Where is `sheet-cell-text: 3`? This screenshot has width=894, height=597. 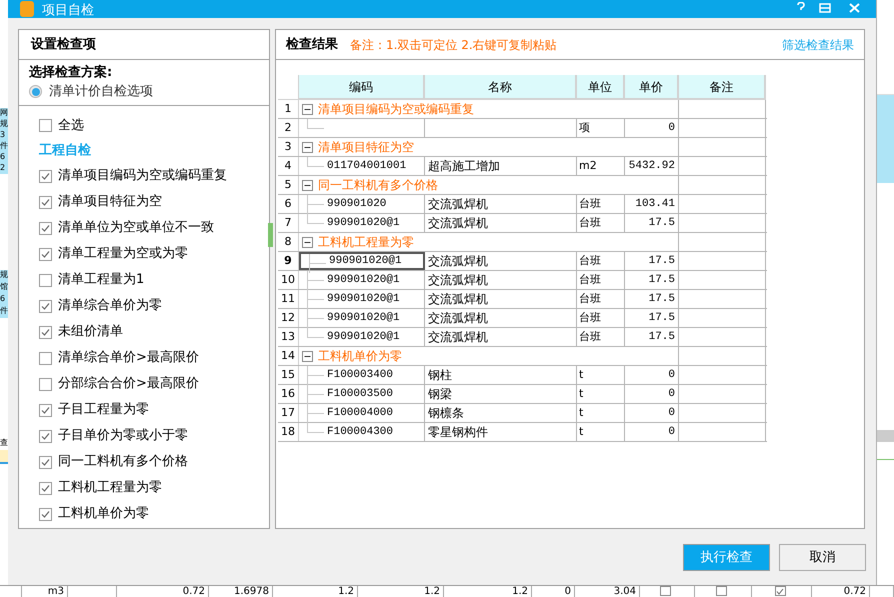
sheet-cell-text: 3 is located at coordinates (3, 135).